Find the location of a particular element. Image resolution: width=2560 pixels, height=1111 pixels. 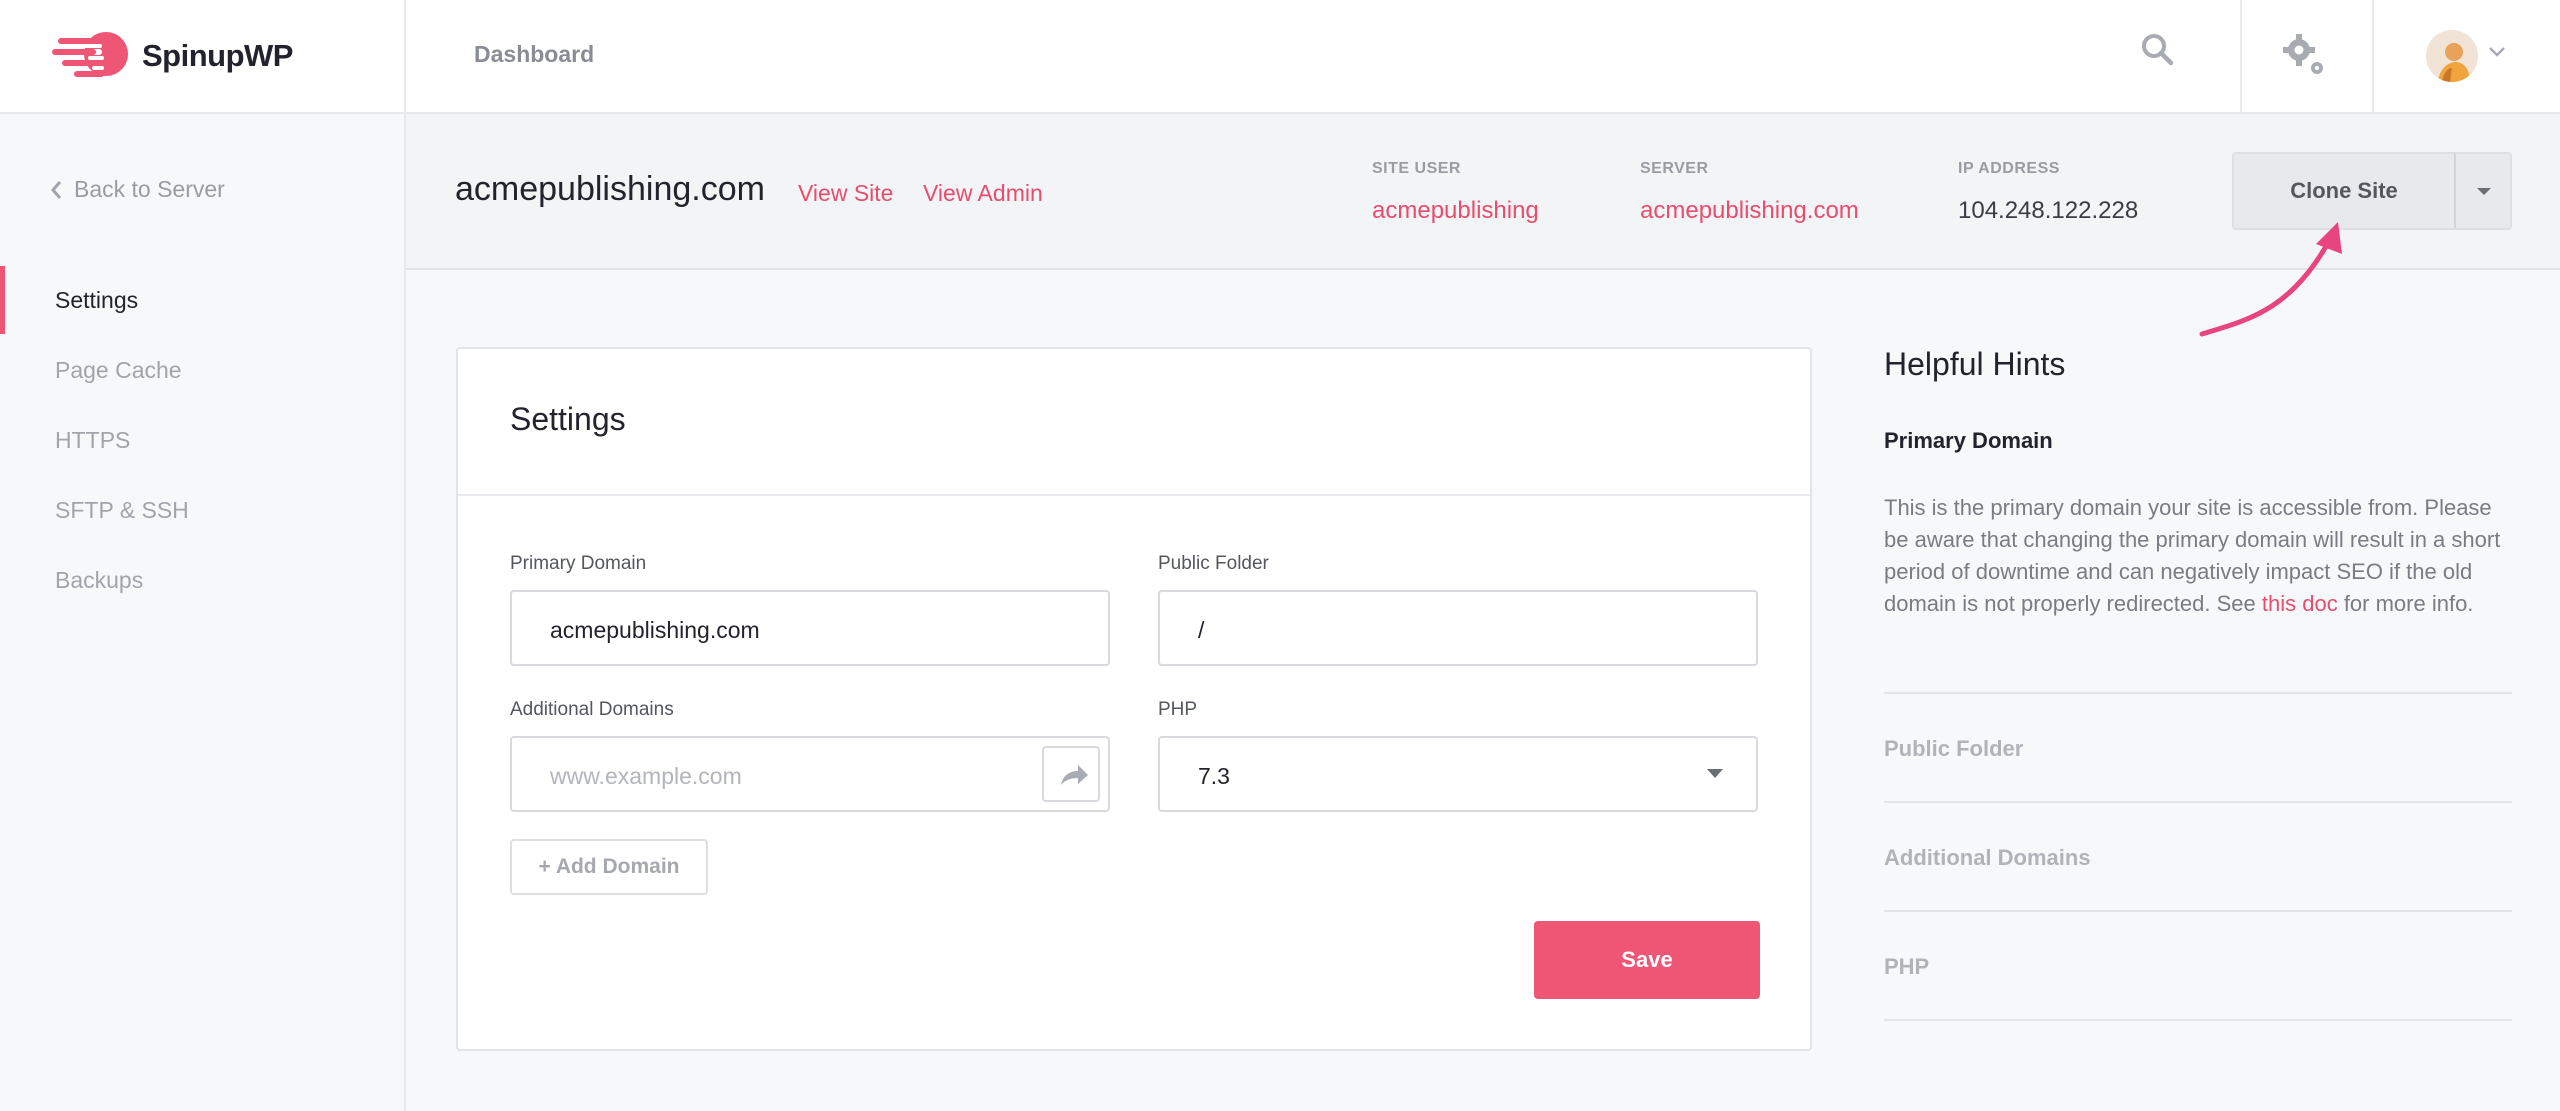

hint-additional-domains: Additional Domains is located at coordinates (1987, 858).